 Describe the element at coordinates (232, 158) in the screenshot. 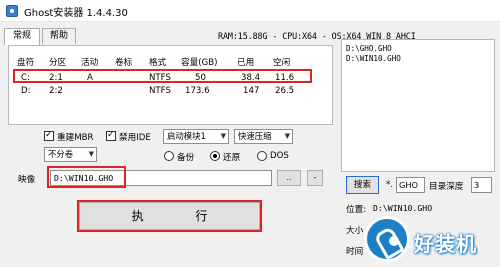

I see `restore-label: 还原` at that location.